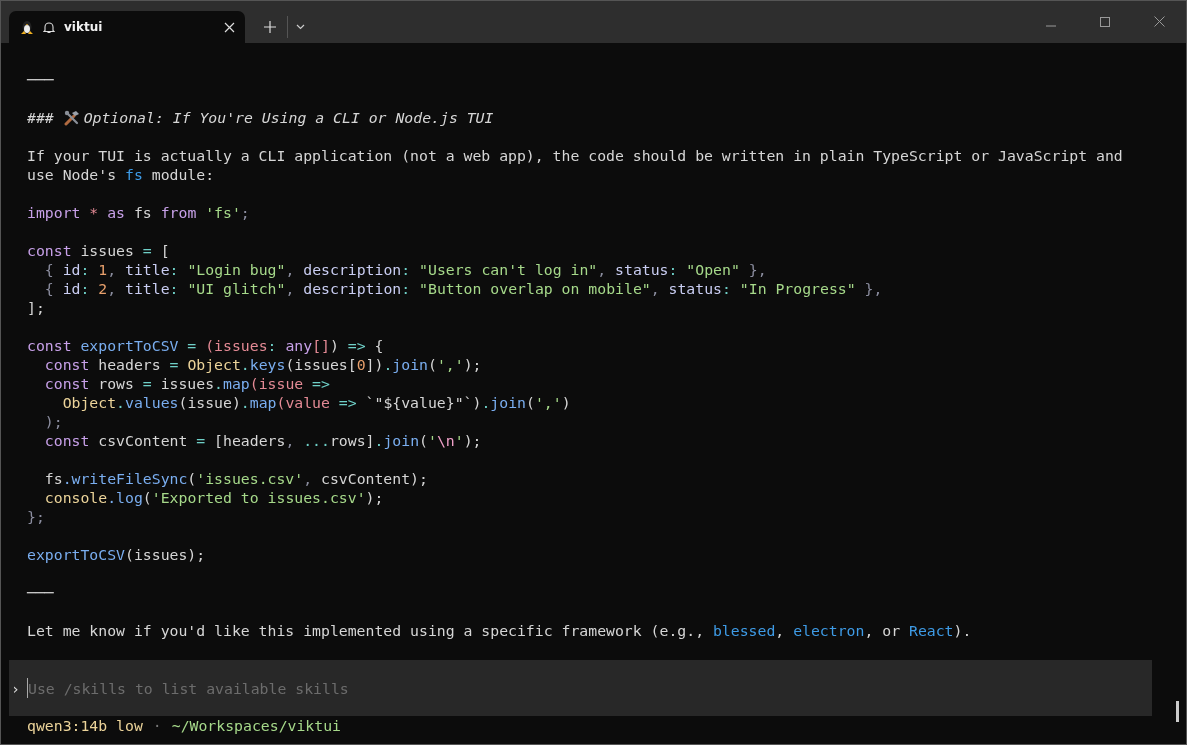 This screenshot has height=745, width=1187. Describe the element at coordinates (98, 250) in the screenshot. I see `code-line: const issues = [` at that location.